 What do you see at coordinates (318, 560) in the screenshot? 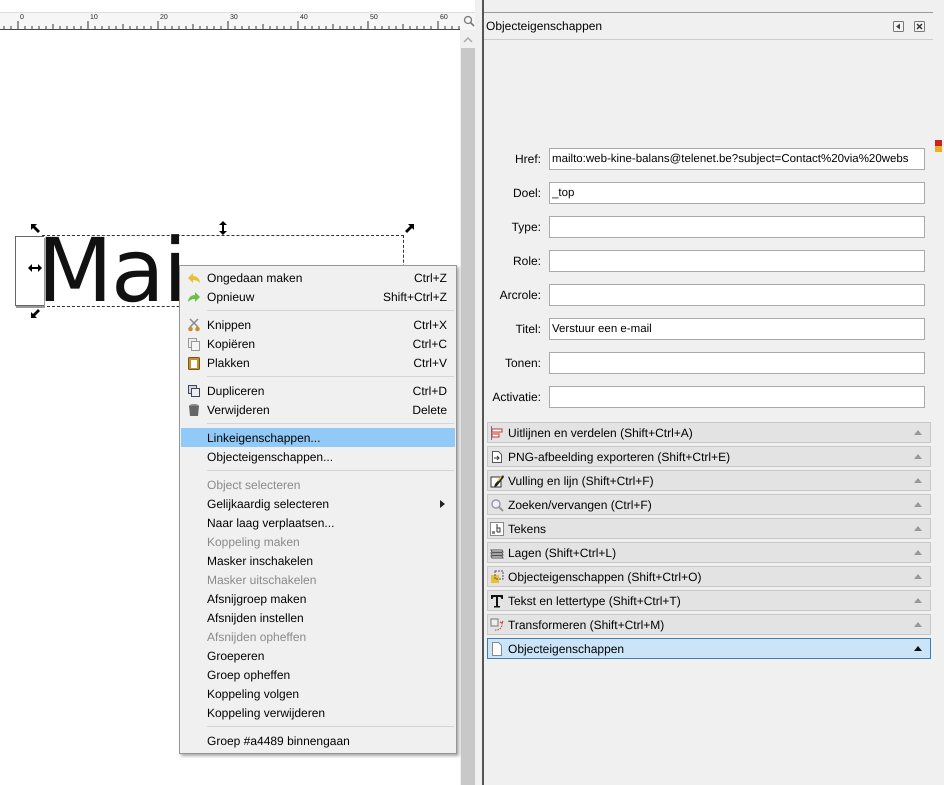
I see `menu-item: Masker inschakelen` at bounding box center [318, 560].